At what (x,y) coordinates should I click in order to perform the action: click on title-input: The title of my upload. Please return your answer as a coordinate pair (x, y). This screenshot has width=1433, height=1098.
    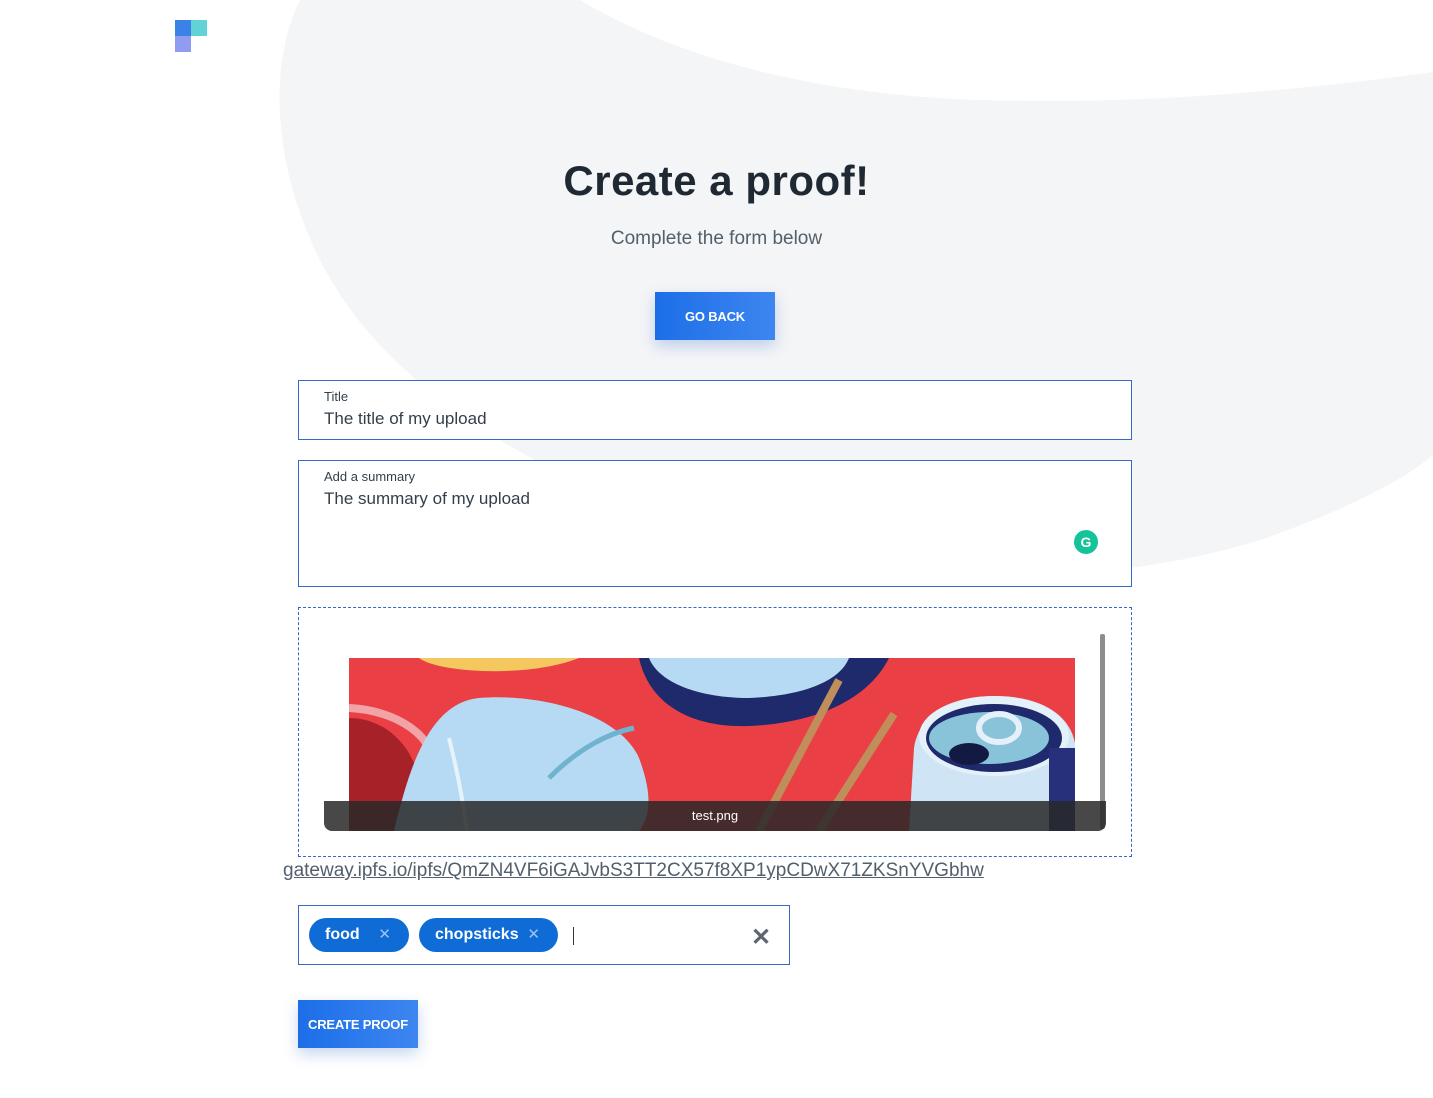
    Looking at the image, I should click on (405, 419).